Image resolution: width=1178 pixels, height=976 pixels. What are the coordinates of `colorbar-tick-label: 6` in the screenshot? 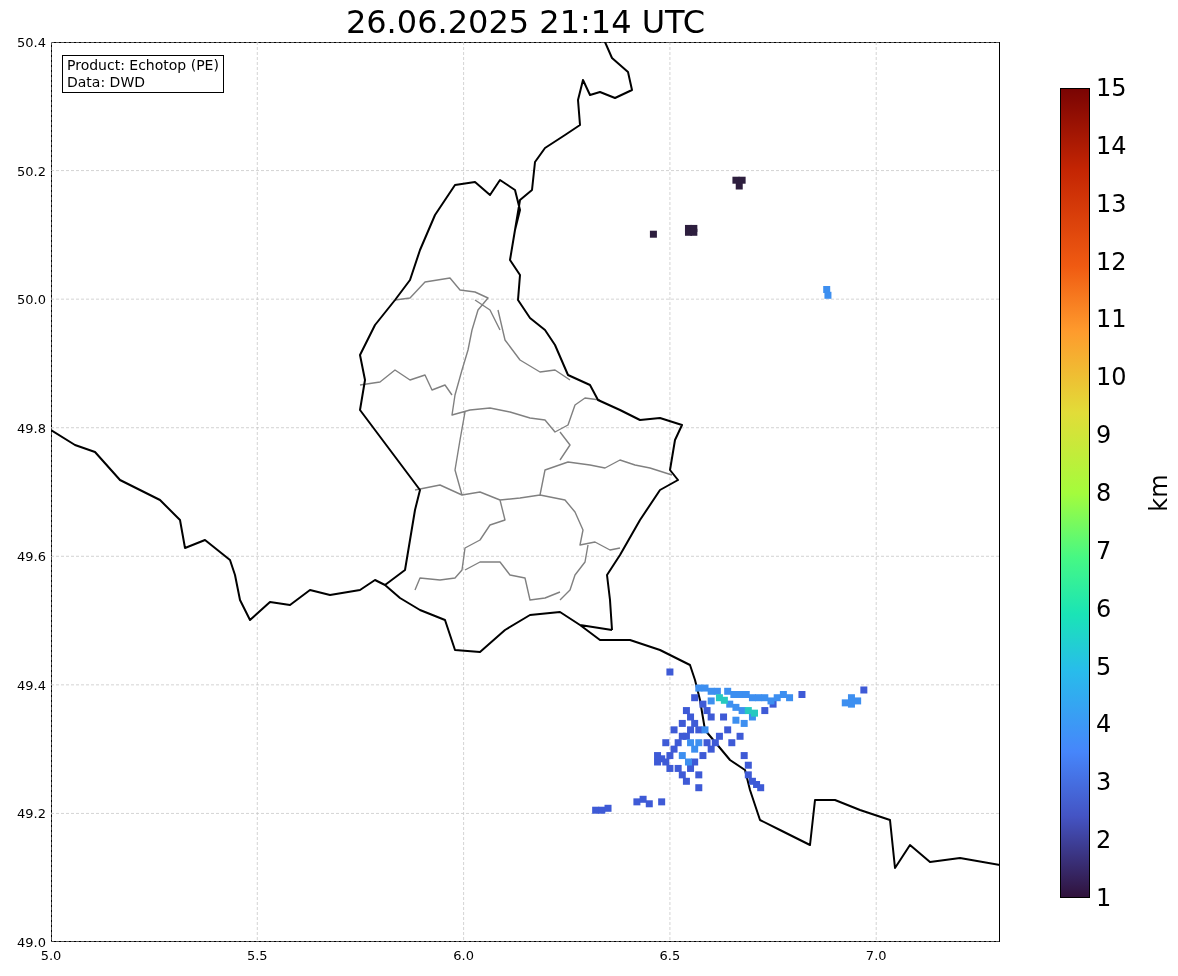 It's located at (1104, 608).